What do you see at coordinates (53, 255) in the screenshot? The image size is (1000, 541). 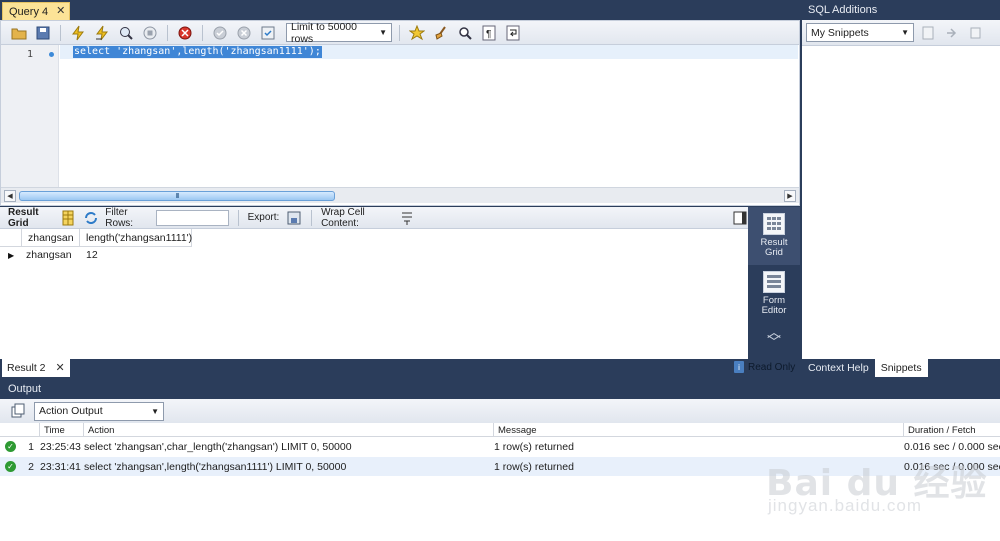 I see `grid-cell: zhangsan` at bounding box center [53, 255].